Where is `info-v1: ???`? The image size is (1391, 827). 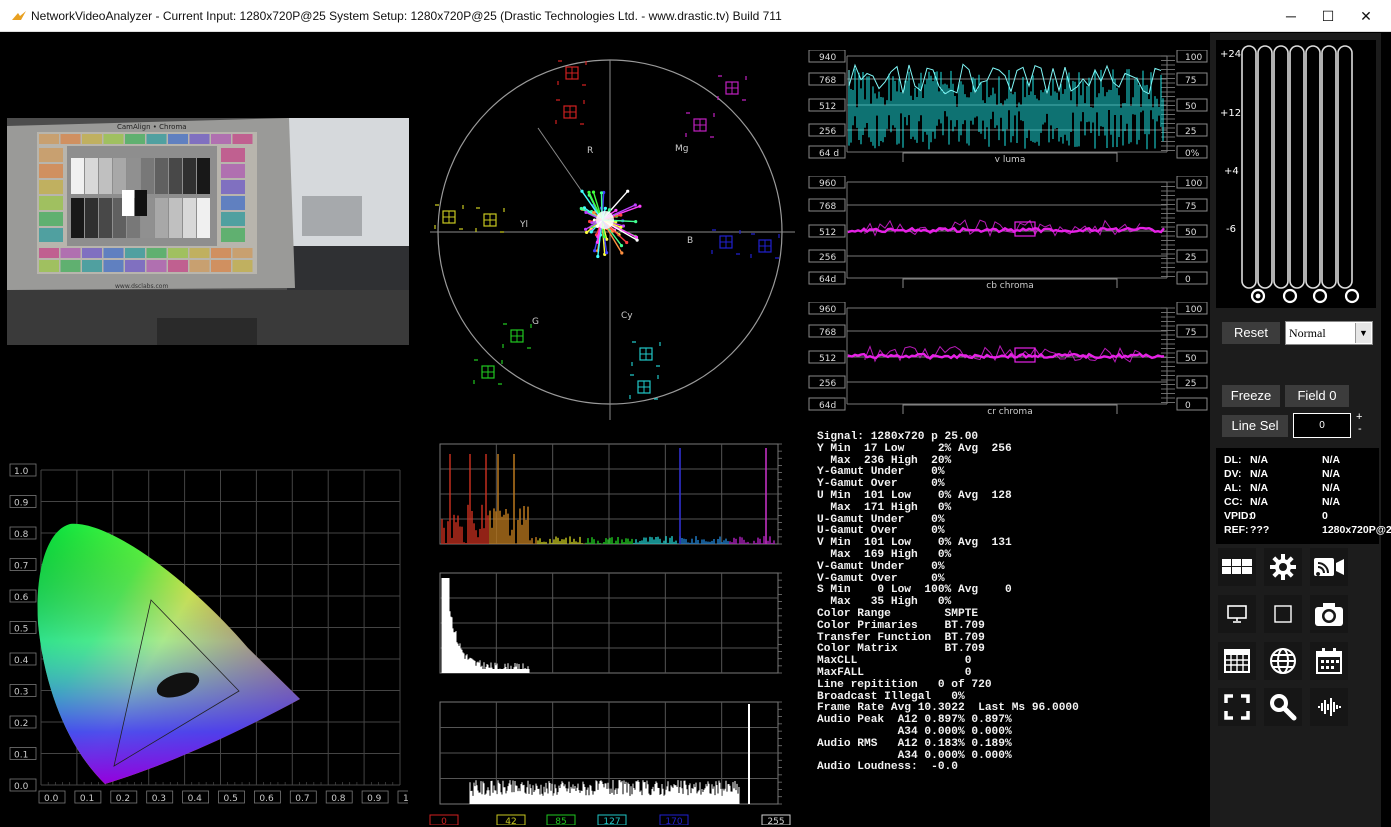
info-v1: ??? is located at coordinates (1260, 530).